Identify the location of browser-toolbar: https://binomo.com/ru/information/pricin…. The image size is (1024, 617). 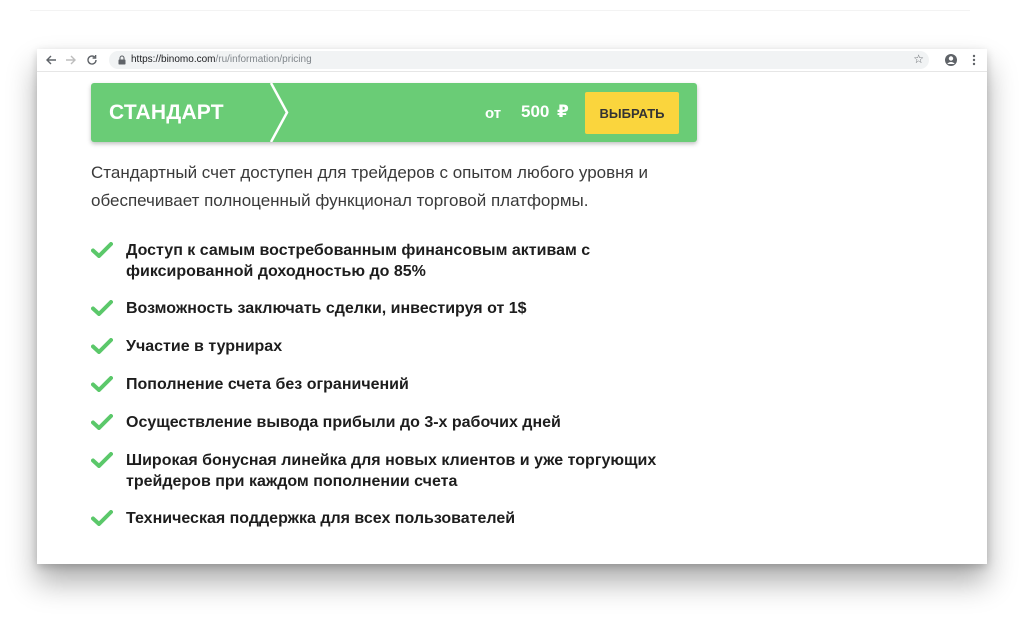
(512, 60).